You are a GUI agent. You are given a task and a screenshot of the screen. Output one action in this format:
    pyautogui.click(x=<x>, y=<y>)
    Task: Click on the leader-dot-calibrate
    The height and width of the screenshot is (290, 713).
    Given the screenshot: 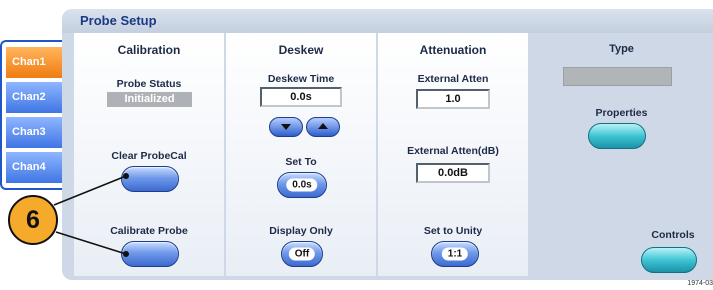 What is the action you would take?
    pyautogui.click(x=126, y=254)
    